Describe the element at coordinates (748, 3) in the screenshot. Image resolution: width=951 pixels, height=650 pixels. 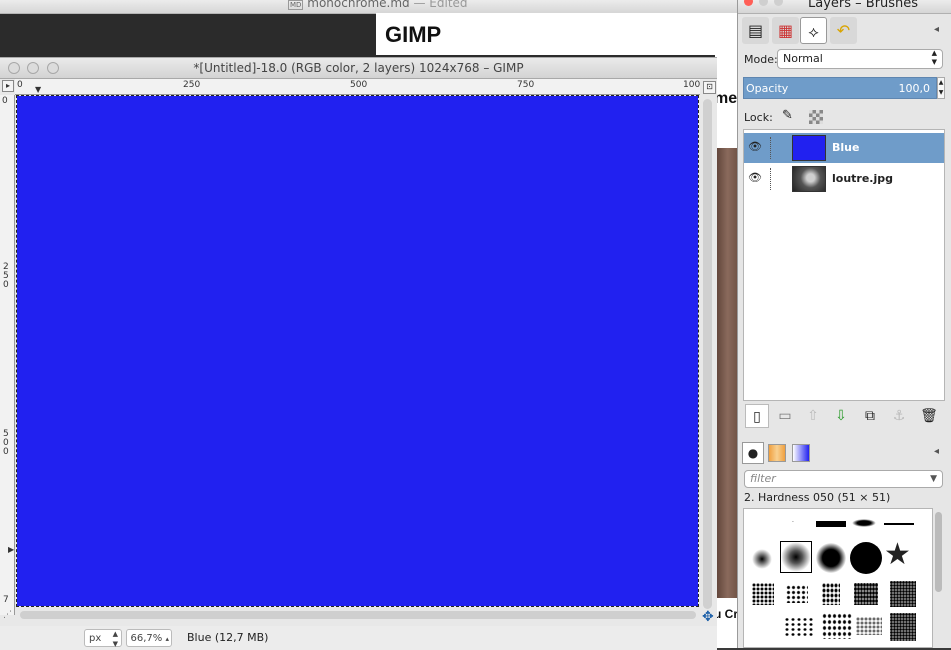
I see `close-dock-button` at that location.